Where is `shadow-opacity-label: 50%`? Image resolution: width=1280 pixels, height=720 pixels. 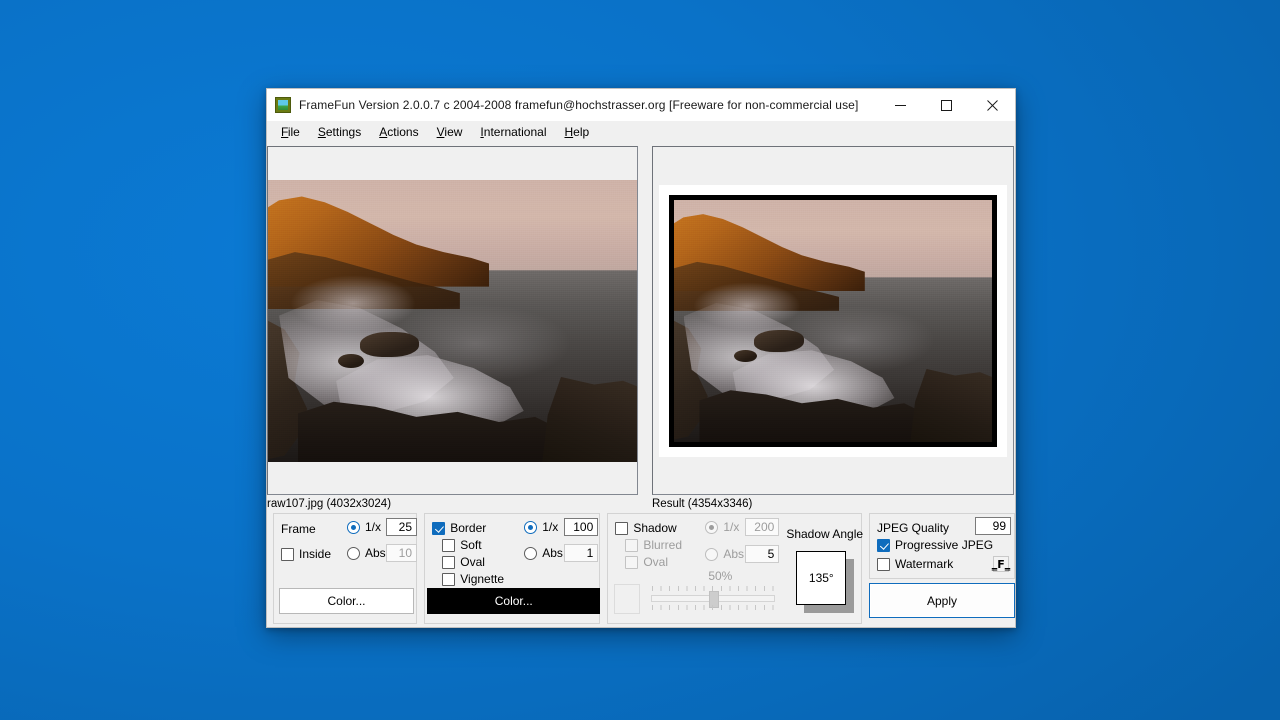
shadow-opacity-label: 50% is located at coordinates (720, 576).